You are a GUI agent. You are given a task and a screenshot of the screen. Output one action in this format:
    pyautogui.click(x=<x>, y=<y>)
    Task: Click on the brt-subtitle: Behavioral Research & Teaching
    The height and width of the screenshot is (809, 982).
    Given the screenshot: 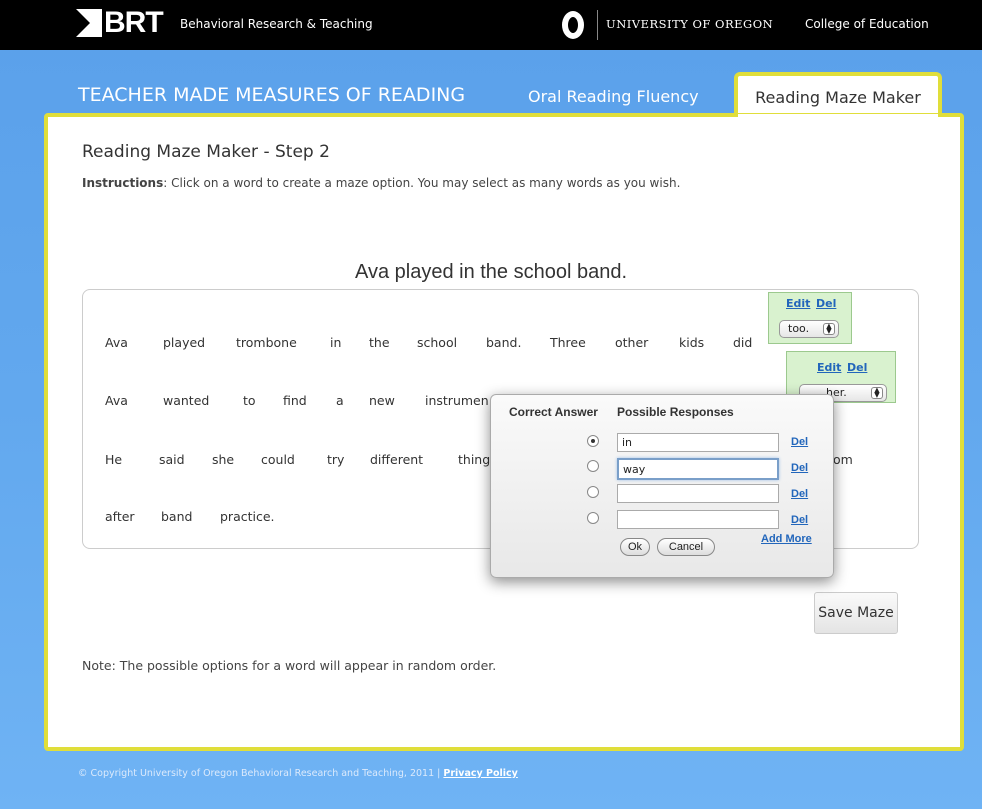 What is the action you would take?
    pyautogui.click(x=276, y=24)
    